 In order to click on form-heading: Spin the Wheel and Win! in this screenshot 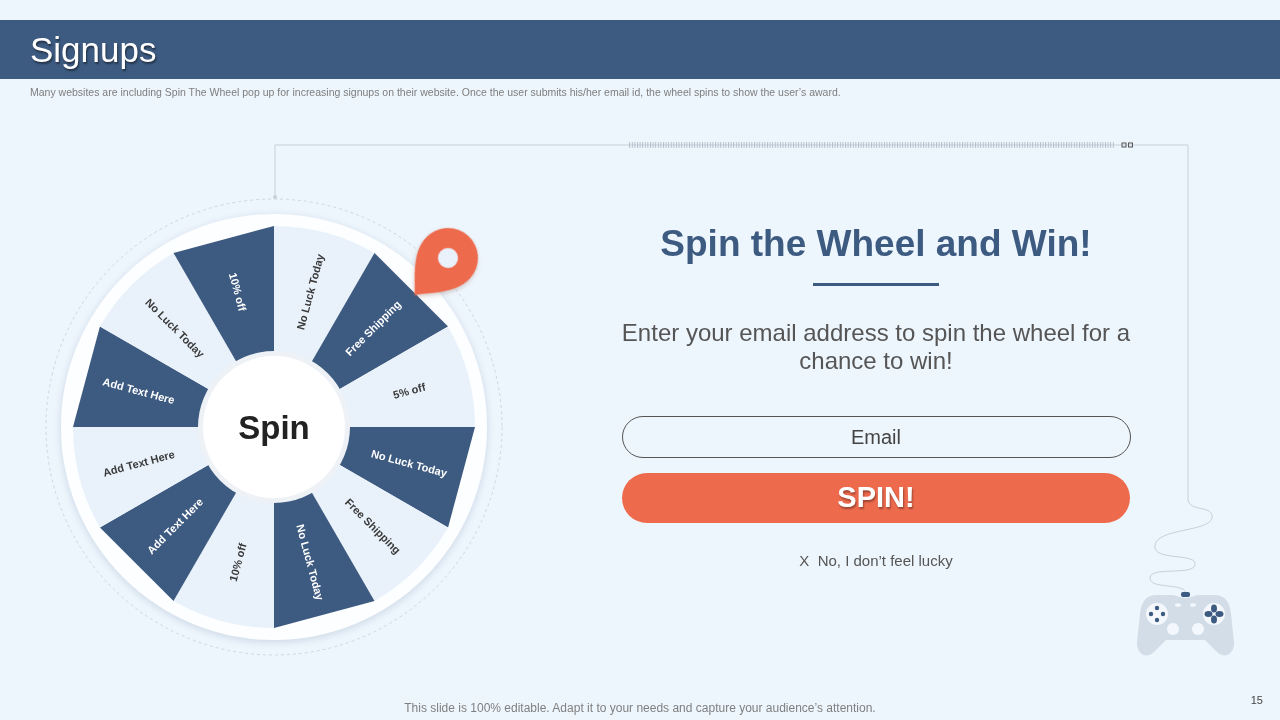, I will do `click(876, 244)`.